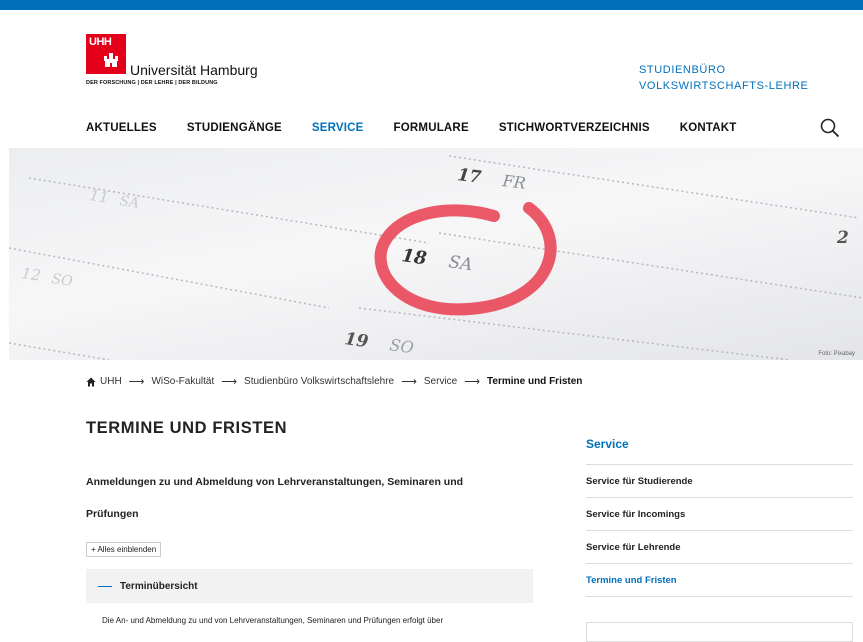  Describe the element at coordinates (414, 257) in the screenshot. I see `date-18: 18` at that location.